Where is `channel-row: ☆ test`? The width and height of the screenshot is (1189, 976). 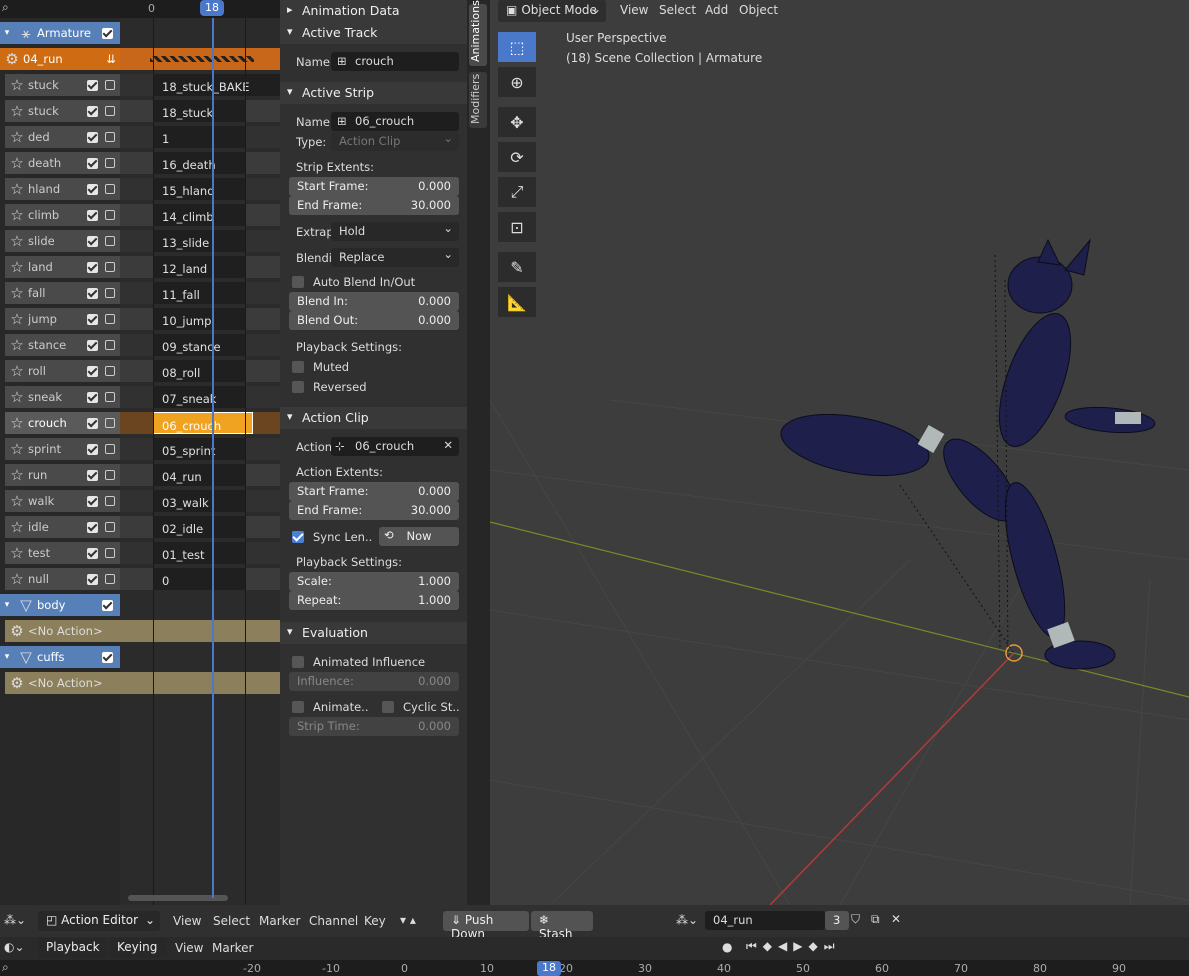 channel-row: ☆ test is located at coordinates (62, 553).